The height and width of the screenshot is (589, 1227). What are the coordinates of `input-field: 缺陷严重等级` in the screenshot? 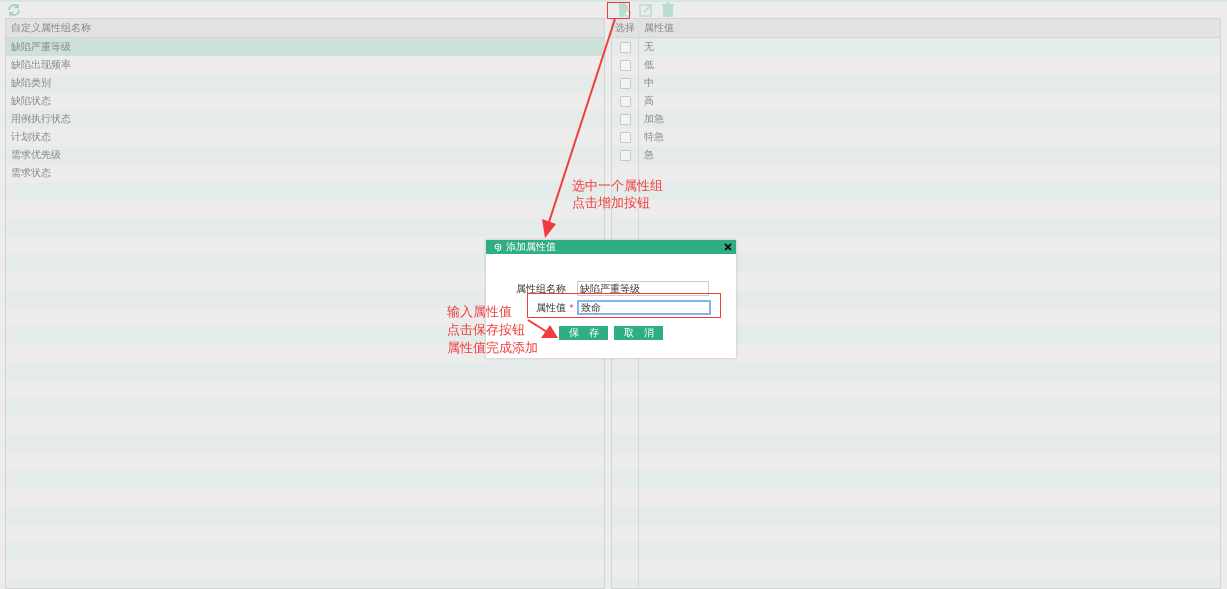 It's located at (643, 288).